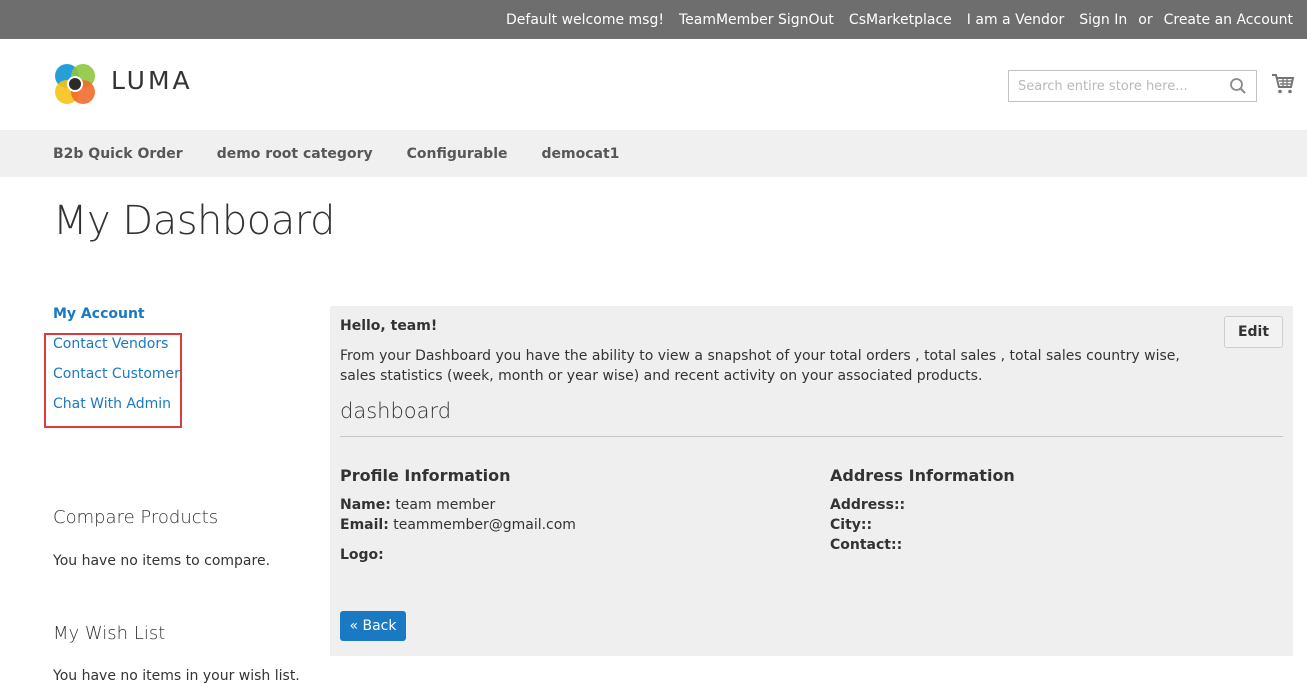 The height and width of the screenshot is (687, 1307). Describe the element at coordinates (136, 517) in the screenshot. I see `compare-products-title: Compare Products` at that location.